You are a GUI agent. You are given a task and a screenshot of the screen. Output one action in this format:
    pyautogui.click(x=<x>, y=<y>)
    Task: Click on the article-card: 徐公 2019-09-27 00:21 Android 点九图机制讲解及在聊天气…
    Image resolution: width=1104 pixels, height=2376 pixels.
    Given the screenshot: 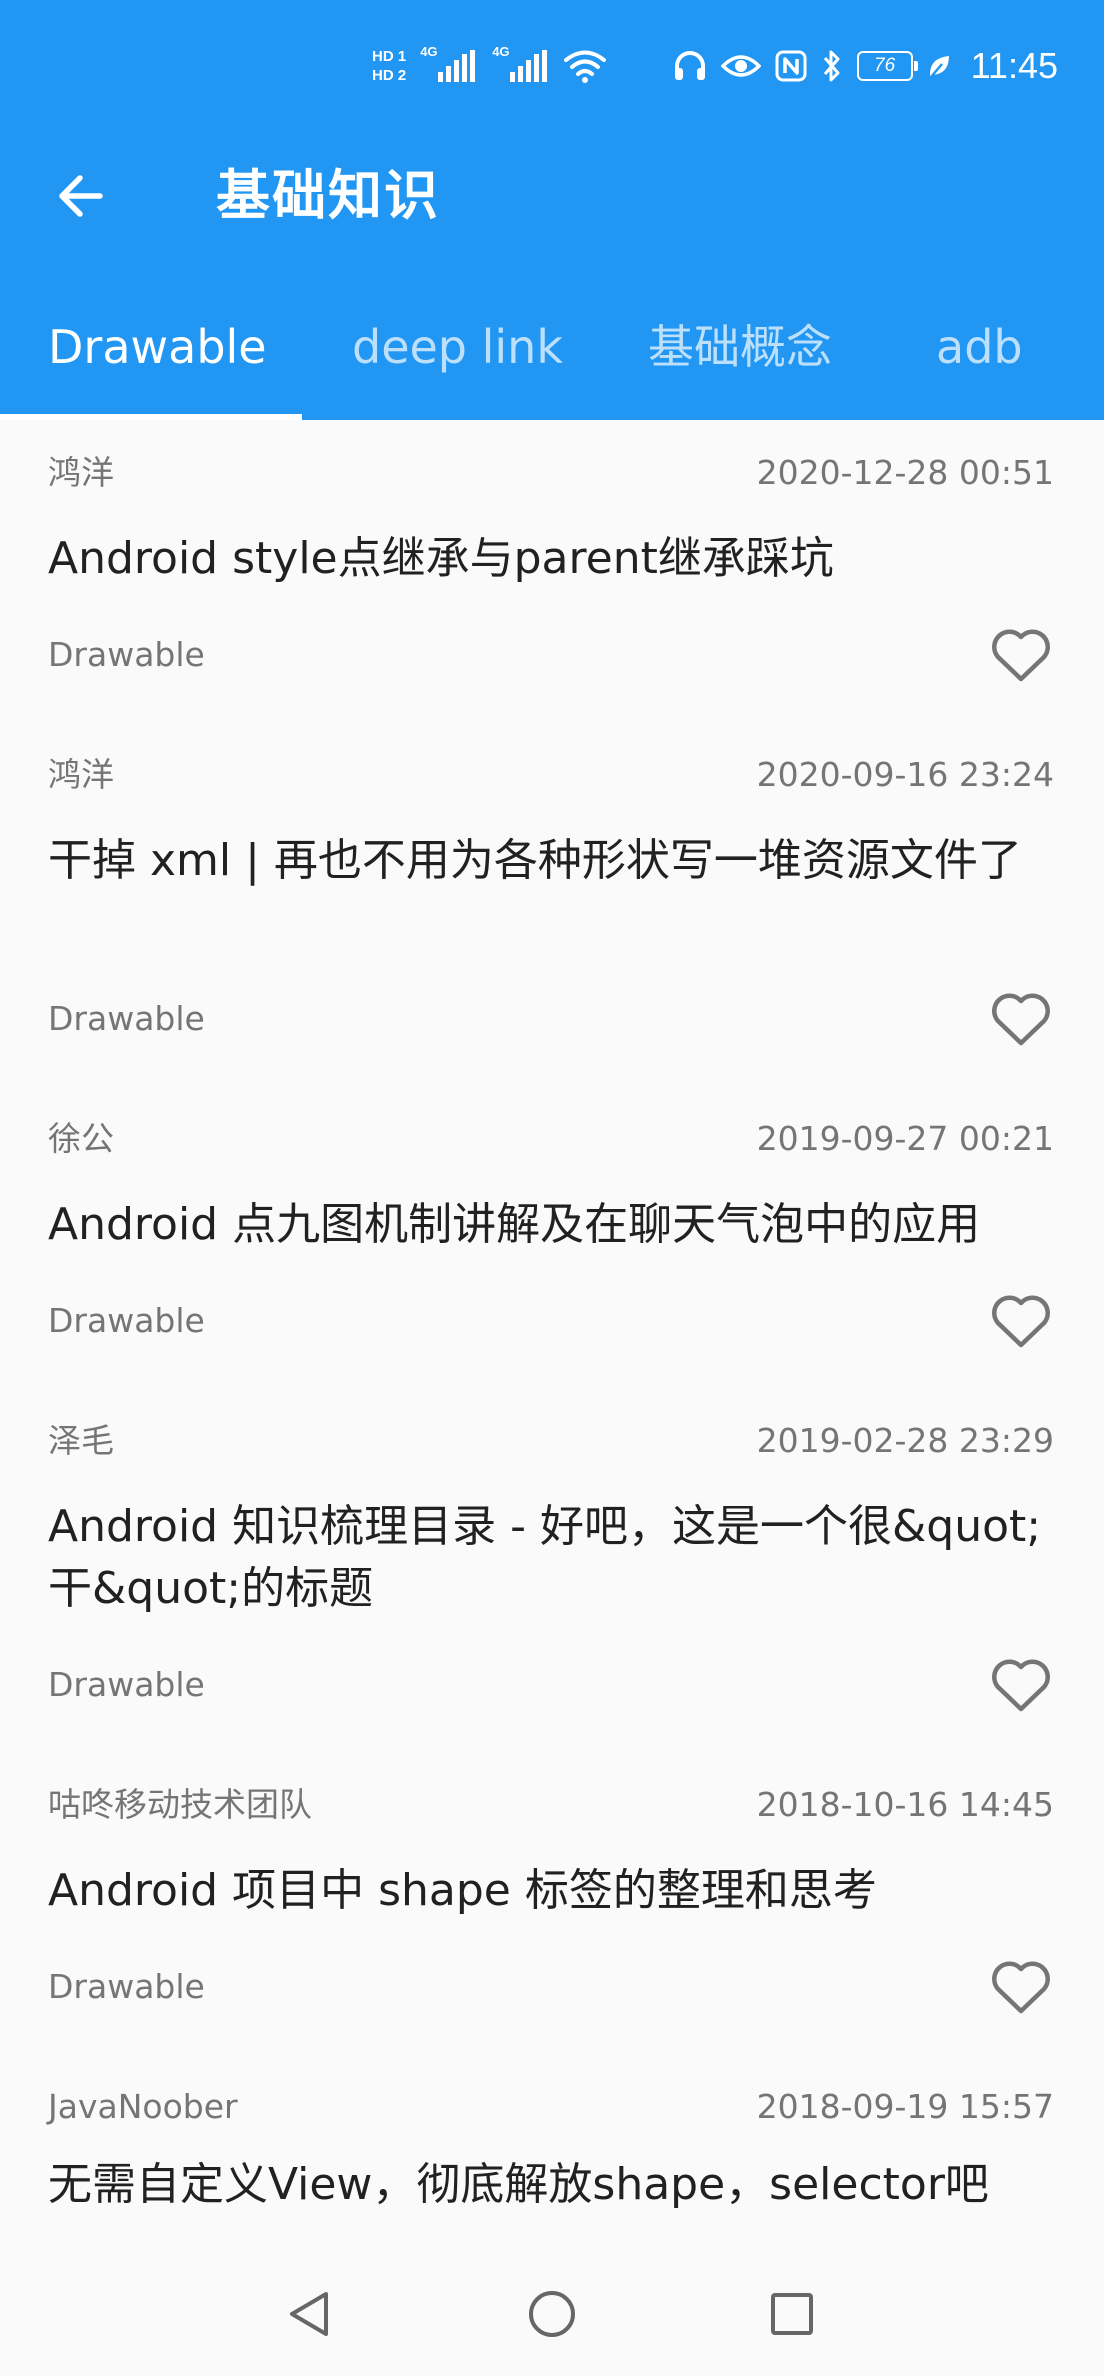 What is the action you would take?
    pyautogui.click(x=552, y=1237)
    